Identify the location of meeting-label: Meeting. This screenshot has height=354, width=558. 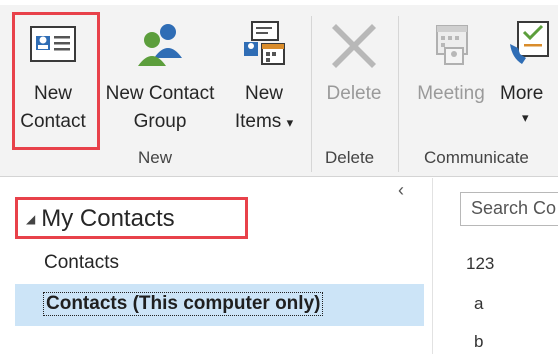
(451, 93).